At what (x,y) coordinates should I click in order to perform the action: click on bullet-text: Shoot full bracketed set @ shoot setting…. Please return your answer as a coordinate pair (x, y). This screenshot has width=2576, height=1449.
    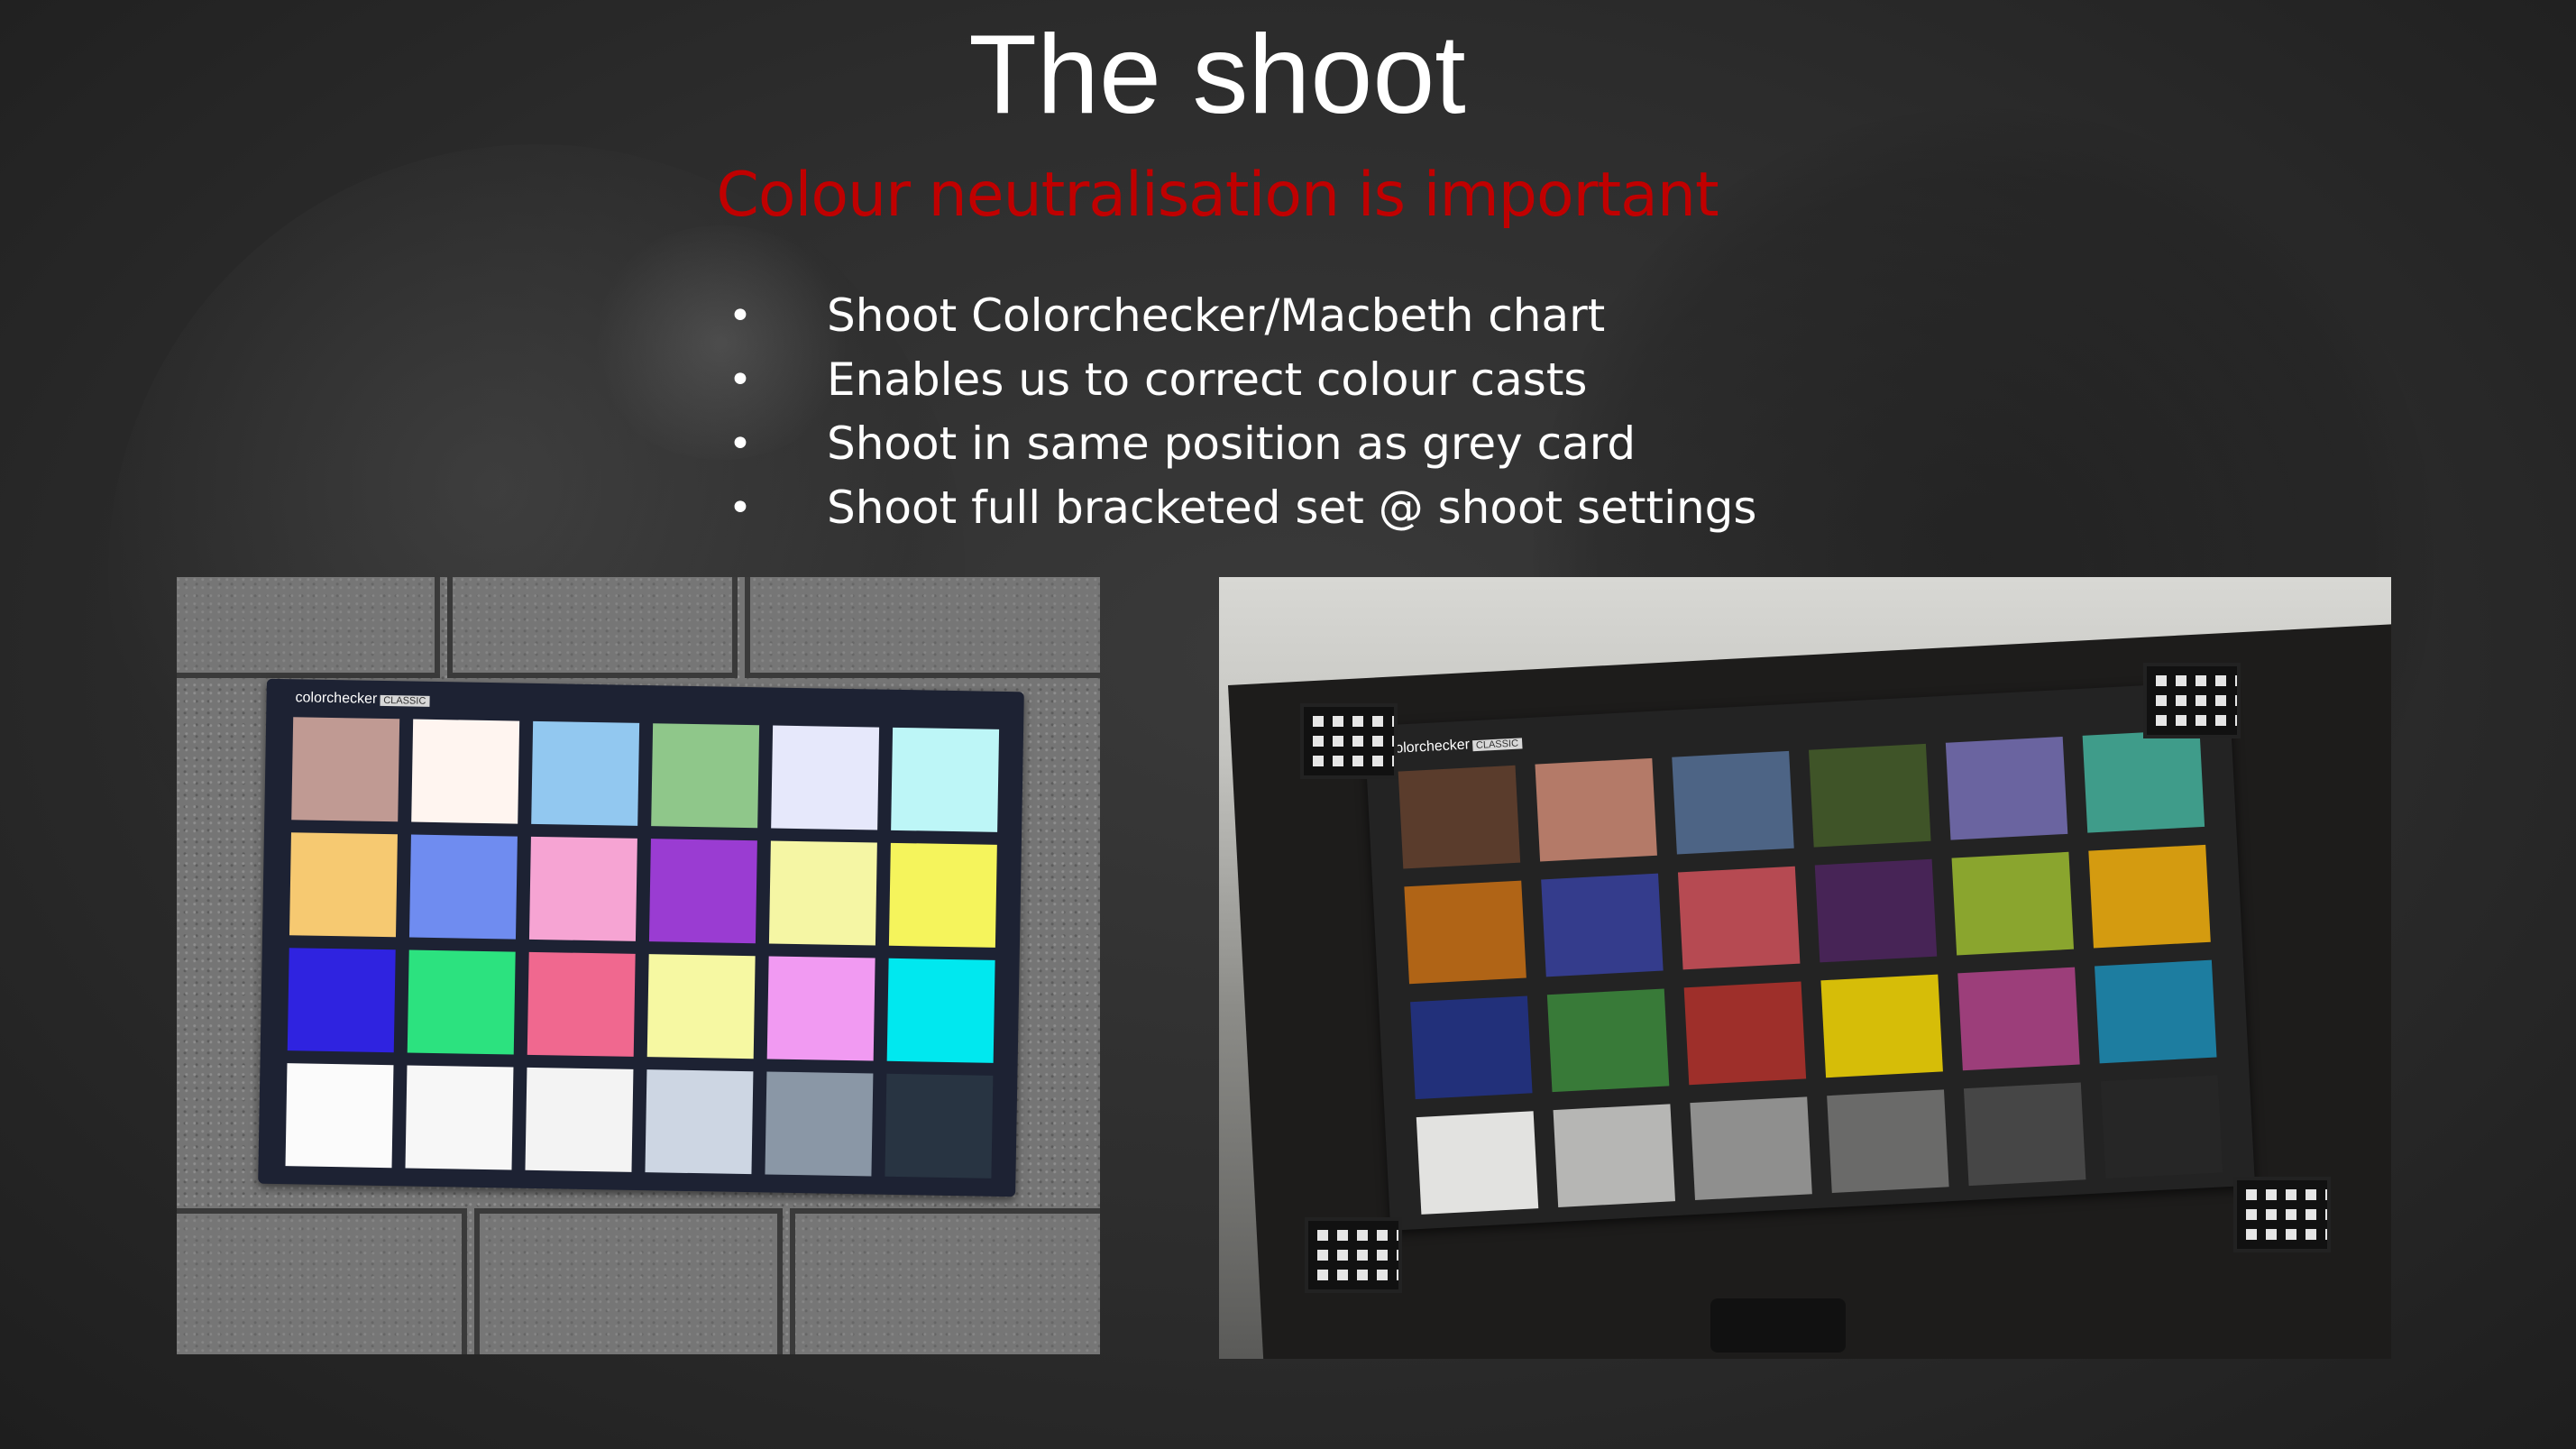
    Looking at the image, I should click on (1292, 508).